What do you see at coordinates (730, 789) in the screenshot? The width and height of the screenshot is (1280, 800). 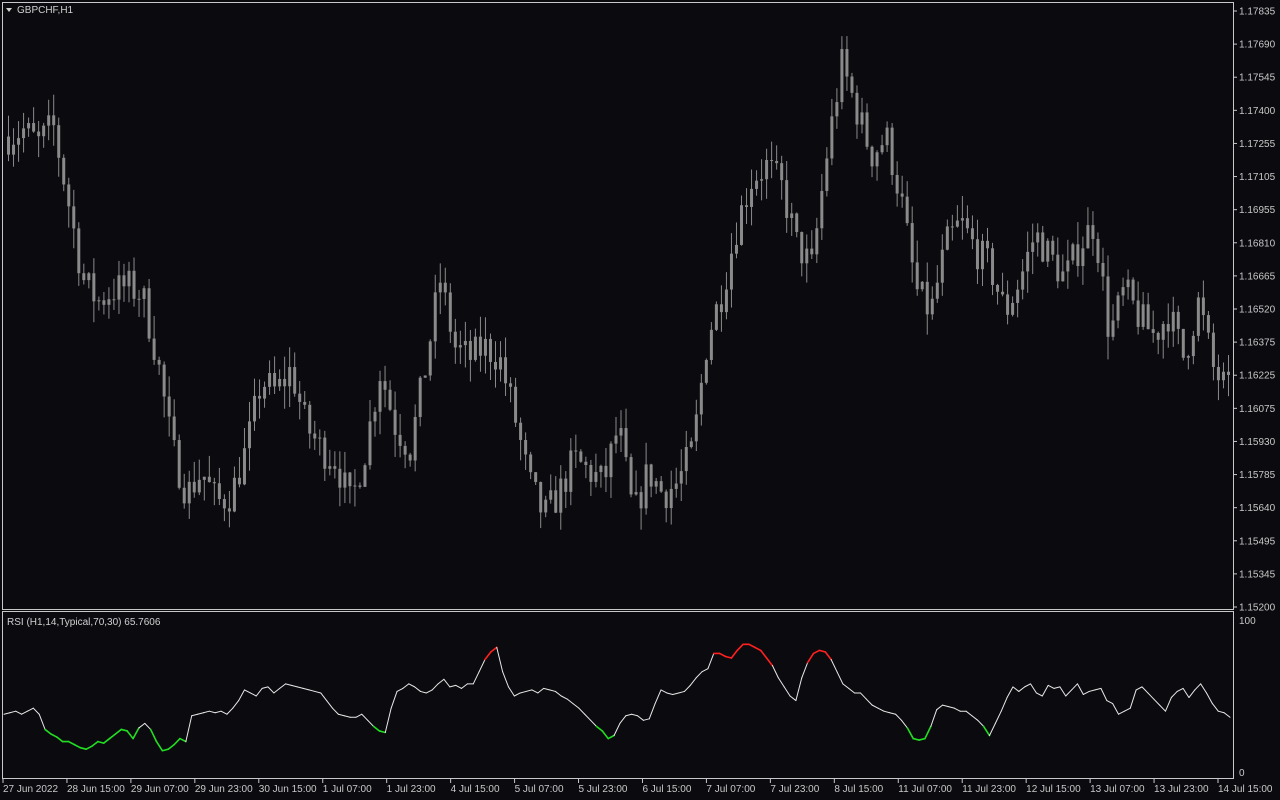 I see `time-axis-label: 7 Jul 07:00` at bounding box center [730, 789].